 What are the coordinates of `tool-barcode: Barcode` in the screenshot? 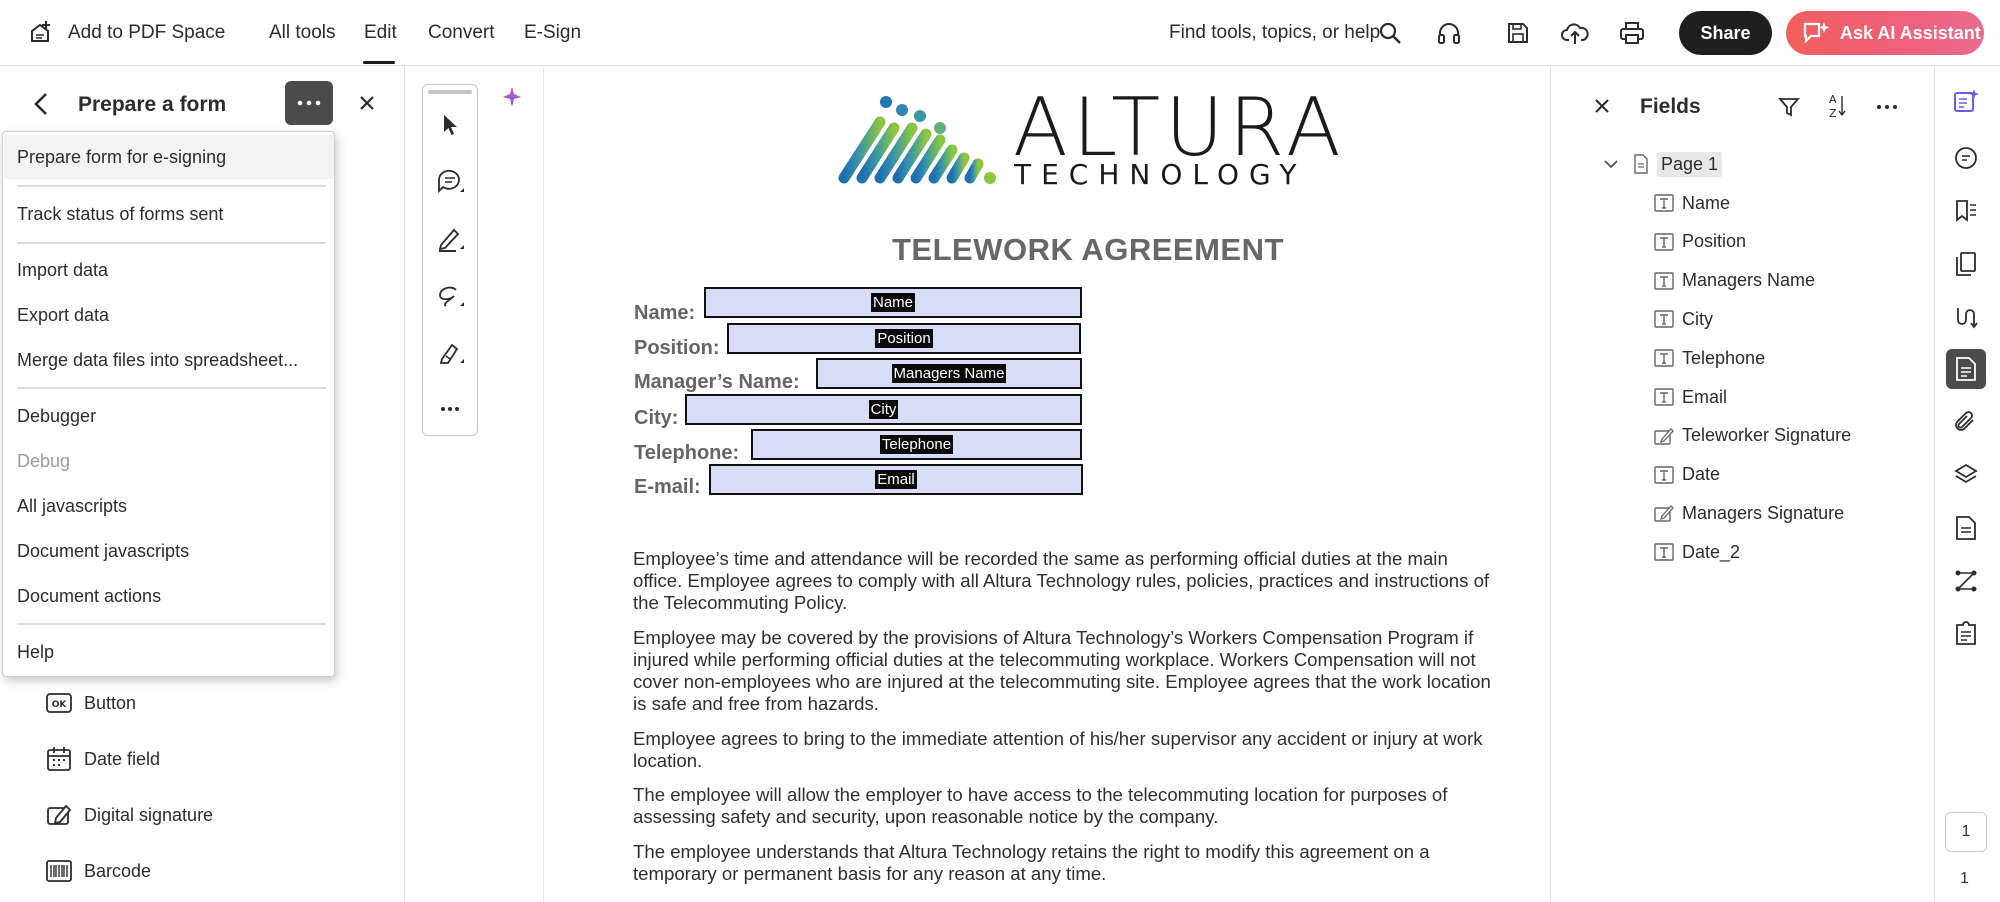 It's located at (98, 871).